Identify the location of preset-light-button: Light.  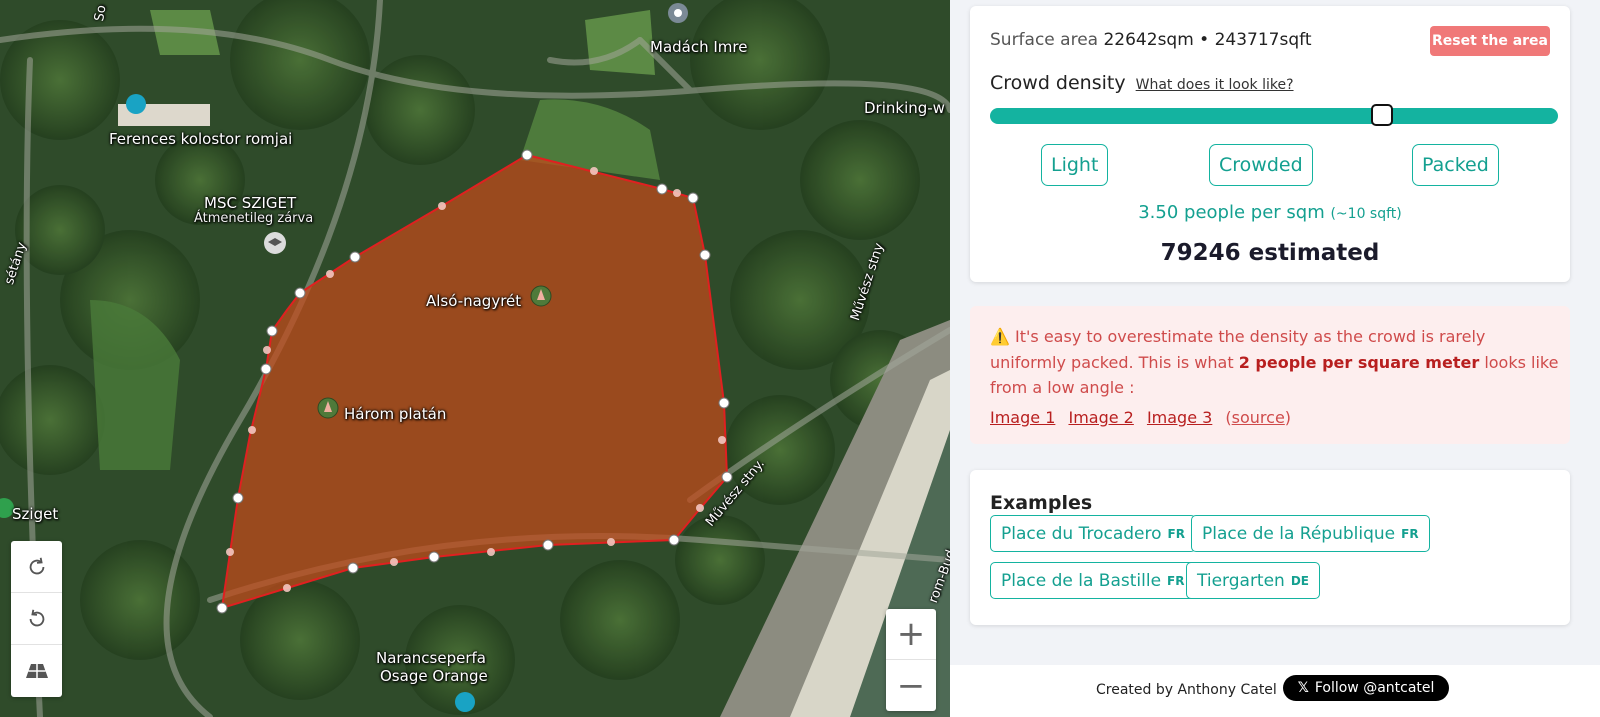
(1075, 165).